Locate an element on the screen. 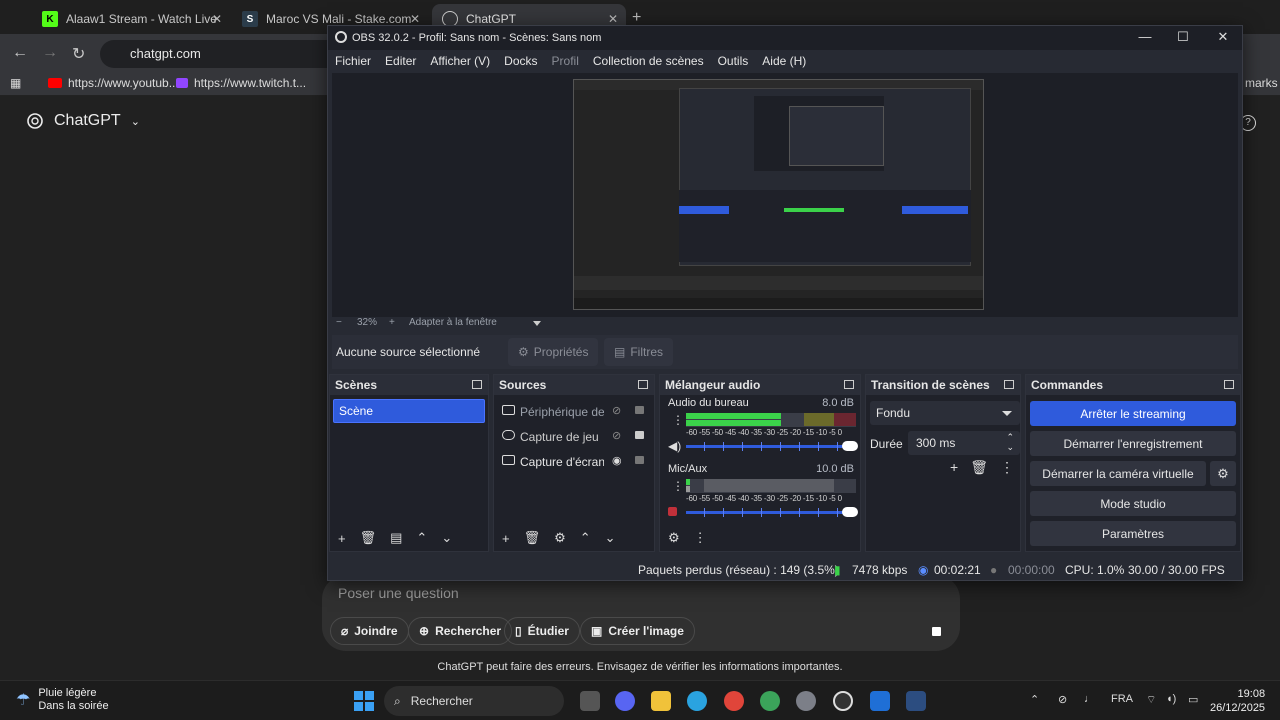 This screenshot has height=720, width=1280. muted-speaker-icon is located at coordinates (672, 511).